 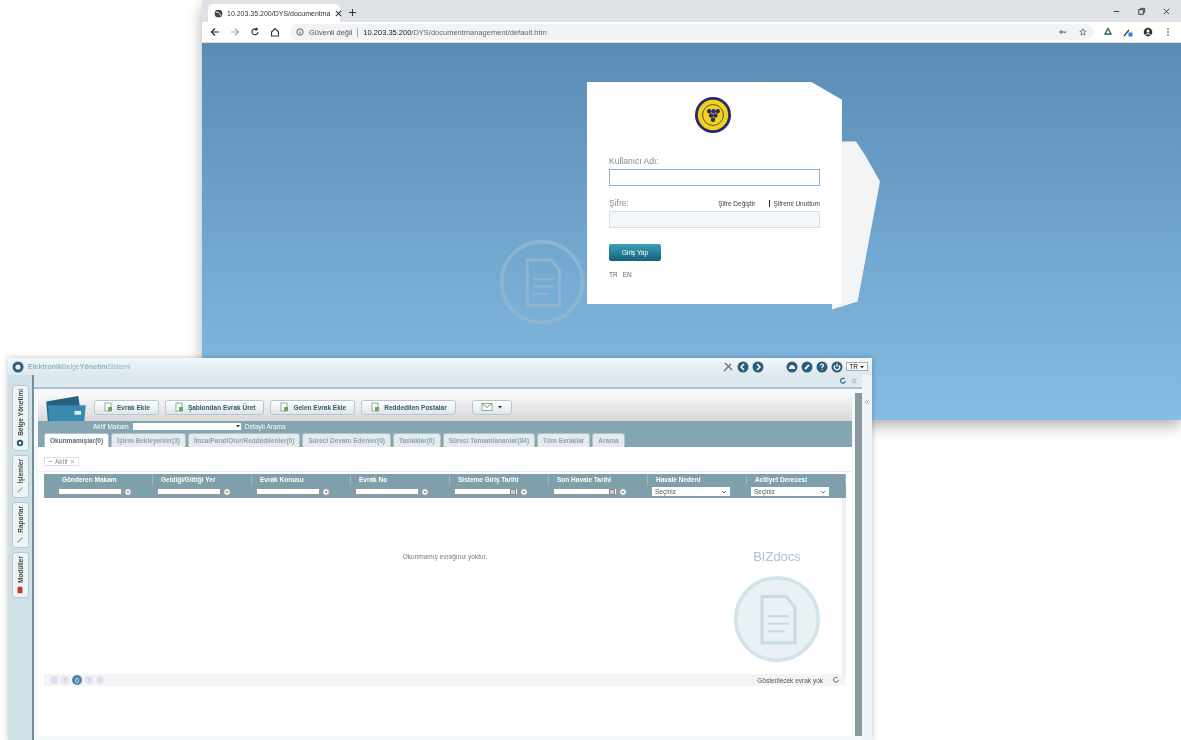 I want to click on cloud-circle-icon, so click(x=792, y=366).